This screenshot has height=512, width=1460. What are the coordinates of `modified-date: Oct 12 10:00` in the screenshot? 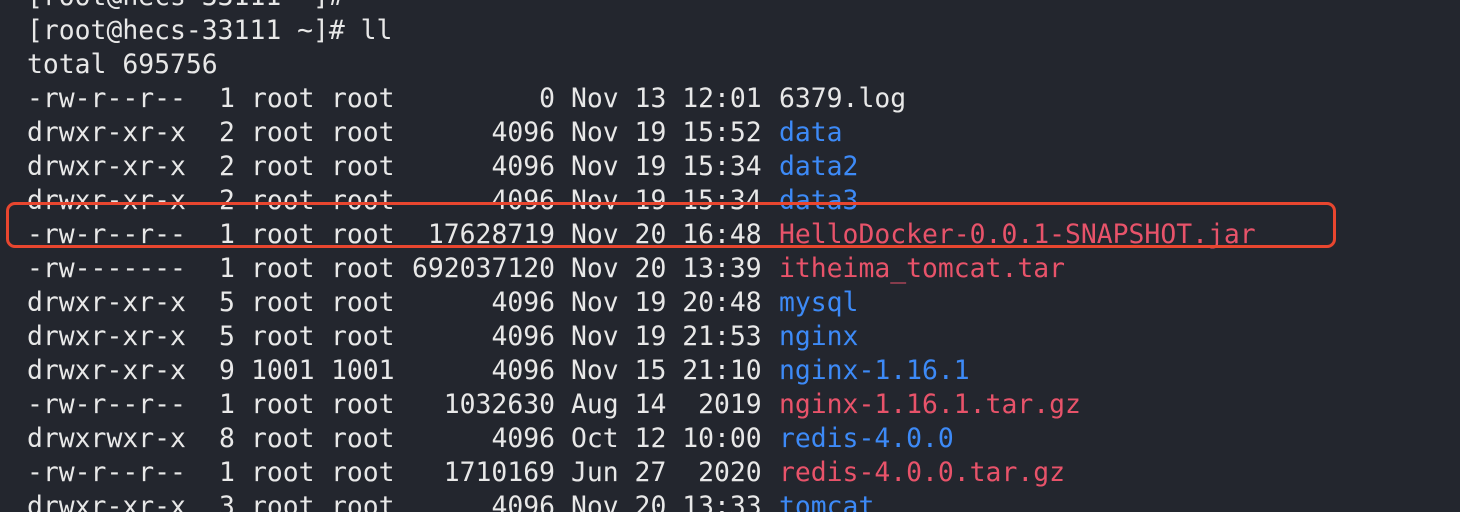 It's located at (666, 438).